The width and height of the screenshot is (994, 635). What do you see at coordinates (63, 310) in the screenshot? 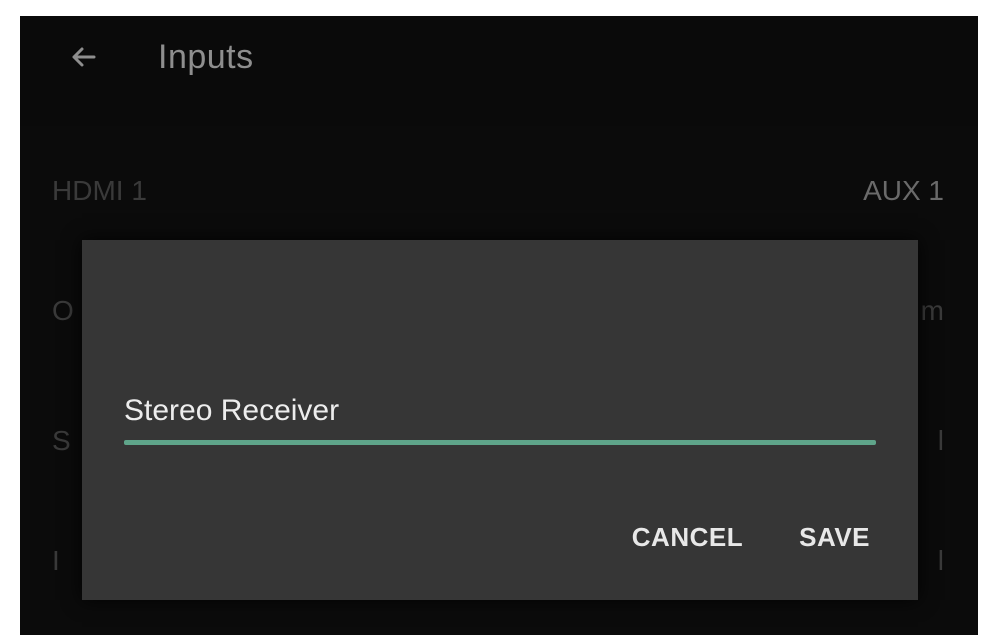
I see `list-item-label: O` at bounding box center [63, 310].